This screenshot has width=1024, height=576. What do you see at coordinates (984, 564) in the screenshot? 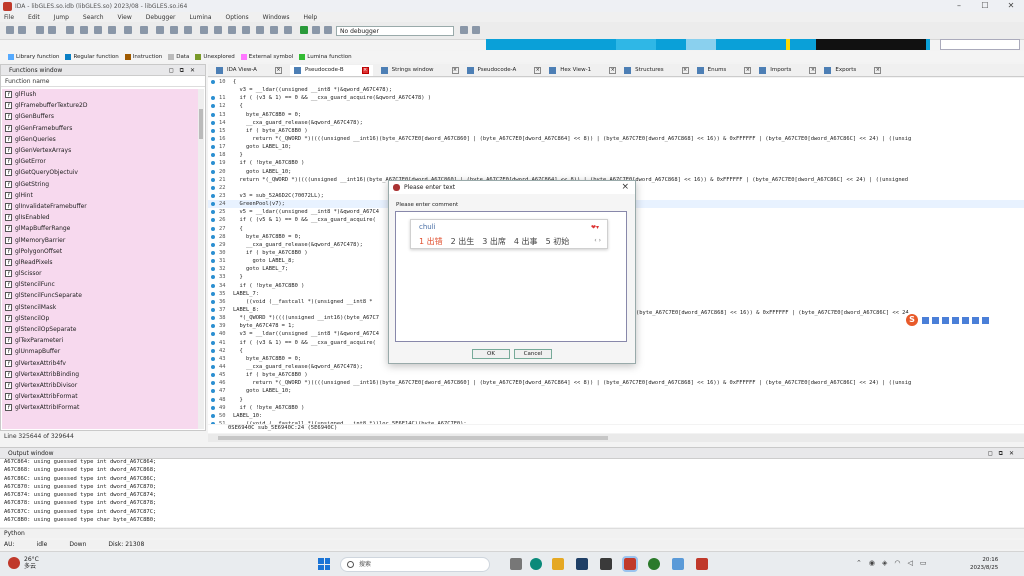
I see `clock: 20:16 2023/8/25` at bounding box center [984, 564].